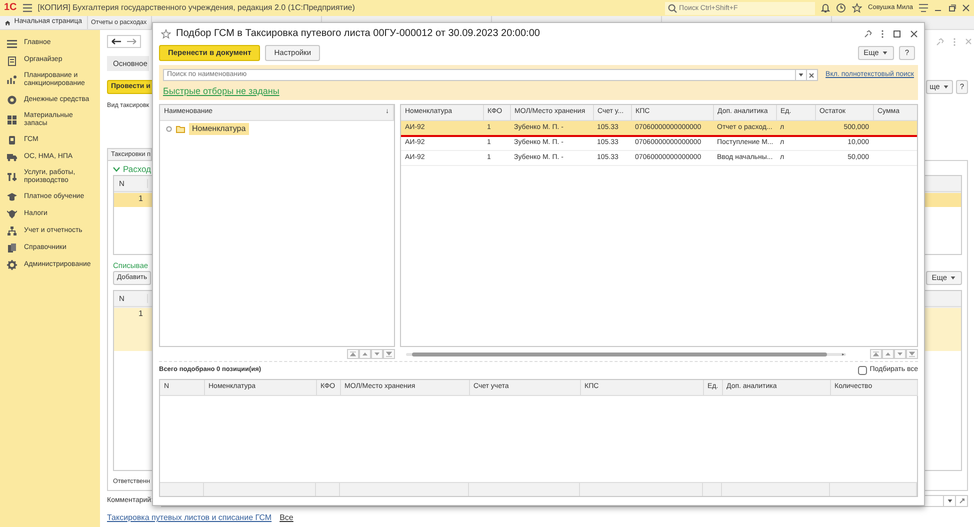 This screenshot has height=527, width=974. Describe the element at coordinates (12, 157) in the screenshot. I see `truck-icon` at that location.